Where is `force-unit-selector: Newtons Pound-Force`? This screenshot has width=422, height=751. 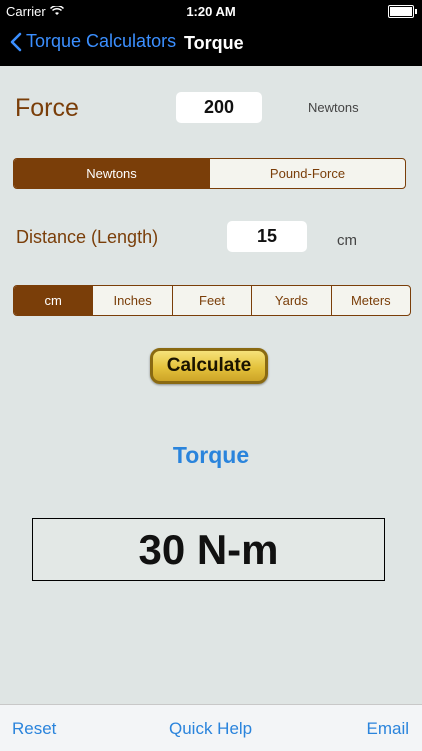 force-unit-selector: Newtons Pound-Force is located at coordinates (209, 173).